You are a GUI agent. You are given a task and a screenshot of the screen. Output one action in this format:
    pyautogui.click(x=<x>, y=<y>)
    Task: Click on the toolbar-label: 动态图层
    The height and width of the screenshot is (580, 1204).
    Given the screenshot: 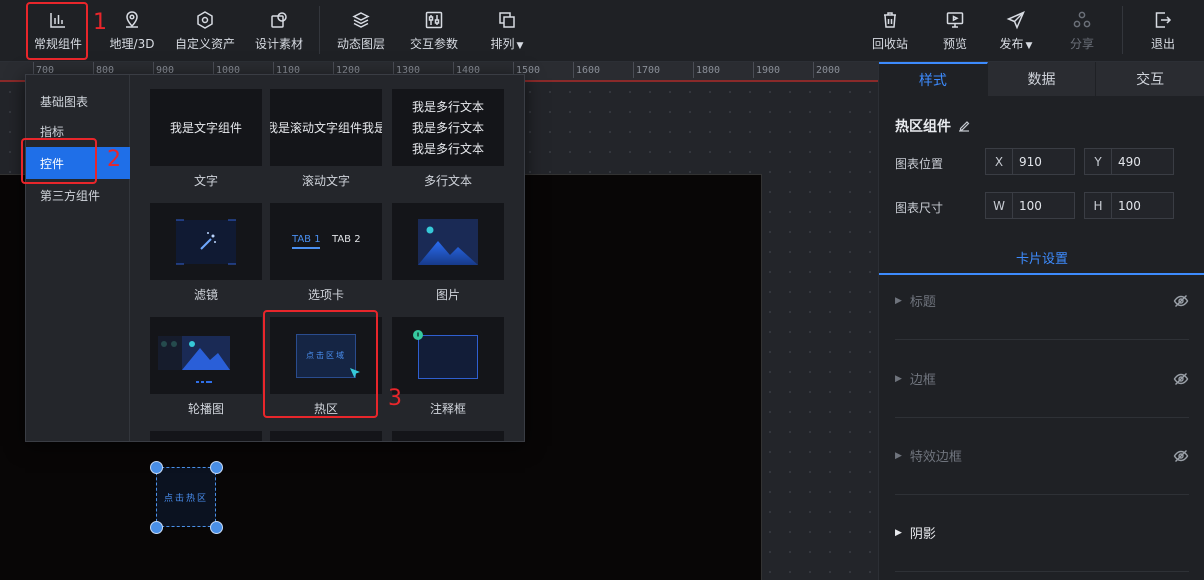 What is the action you would take?
    pyautogui.click(x=360, y=44)
    